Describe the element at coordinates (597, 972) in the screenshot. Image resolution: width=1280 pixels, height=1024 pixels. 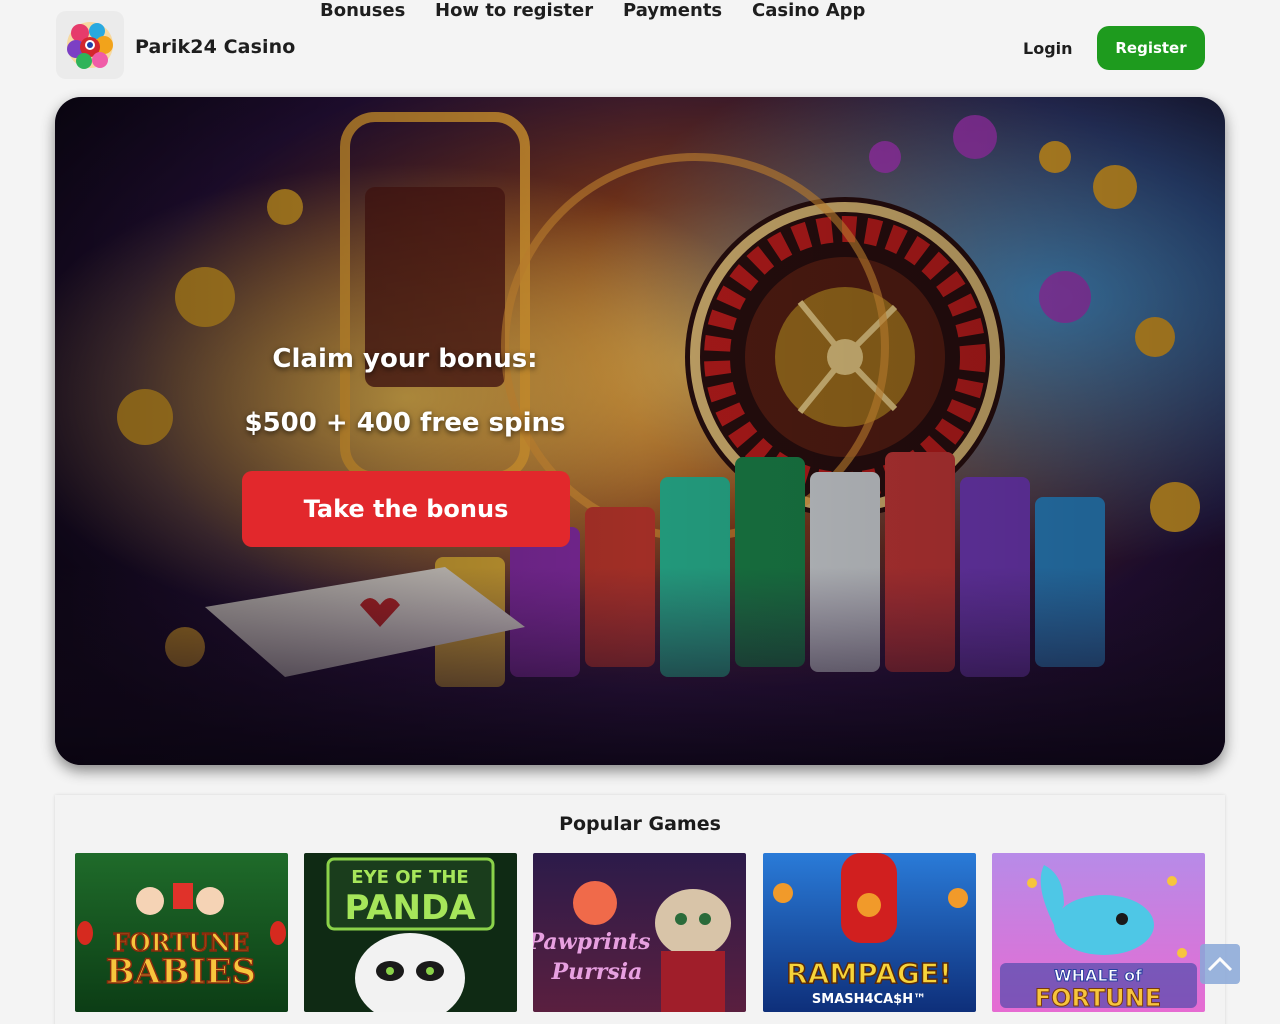
I see `svg-text: Purrsia` at that location.